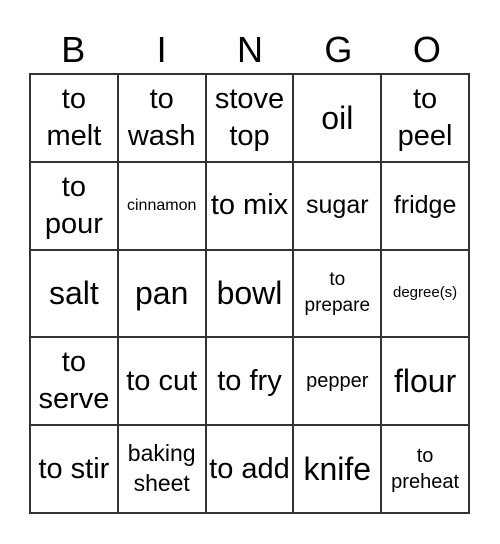 The image size is (500, 544). Describe the element at coordinates (74, 293) in the screenshot. I see `bingo-cell: salt` at that location.